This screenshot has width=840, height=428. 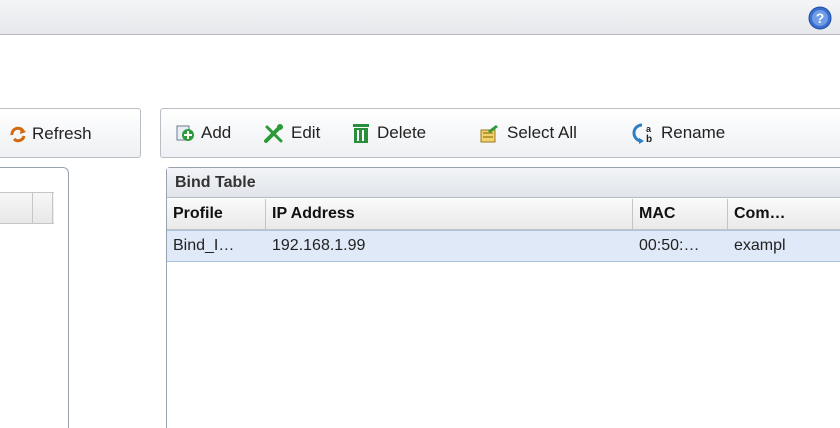 I want to click on bind-table-toolbar: Add Edit Delete Select All a b Rename, so click(x=500, y=133).